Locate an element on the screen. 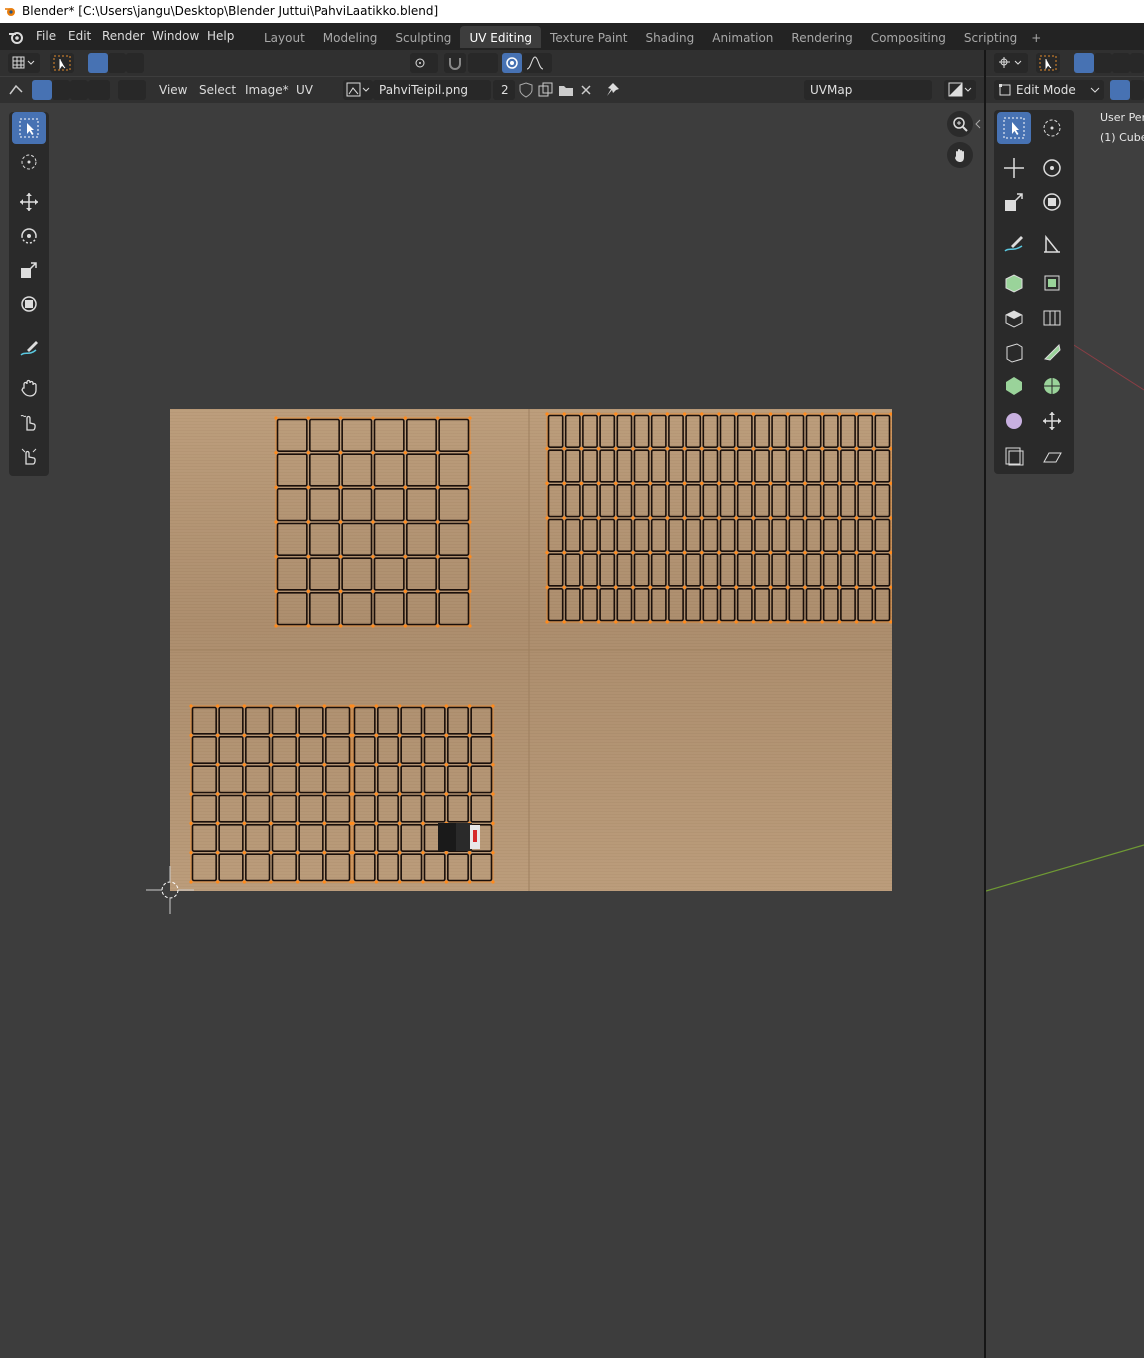 The height and width of the screenshot is (1358, 1144). select-mode-new-button is located at coordinates (98, 63).